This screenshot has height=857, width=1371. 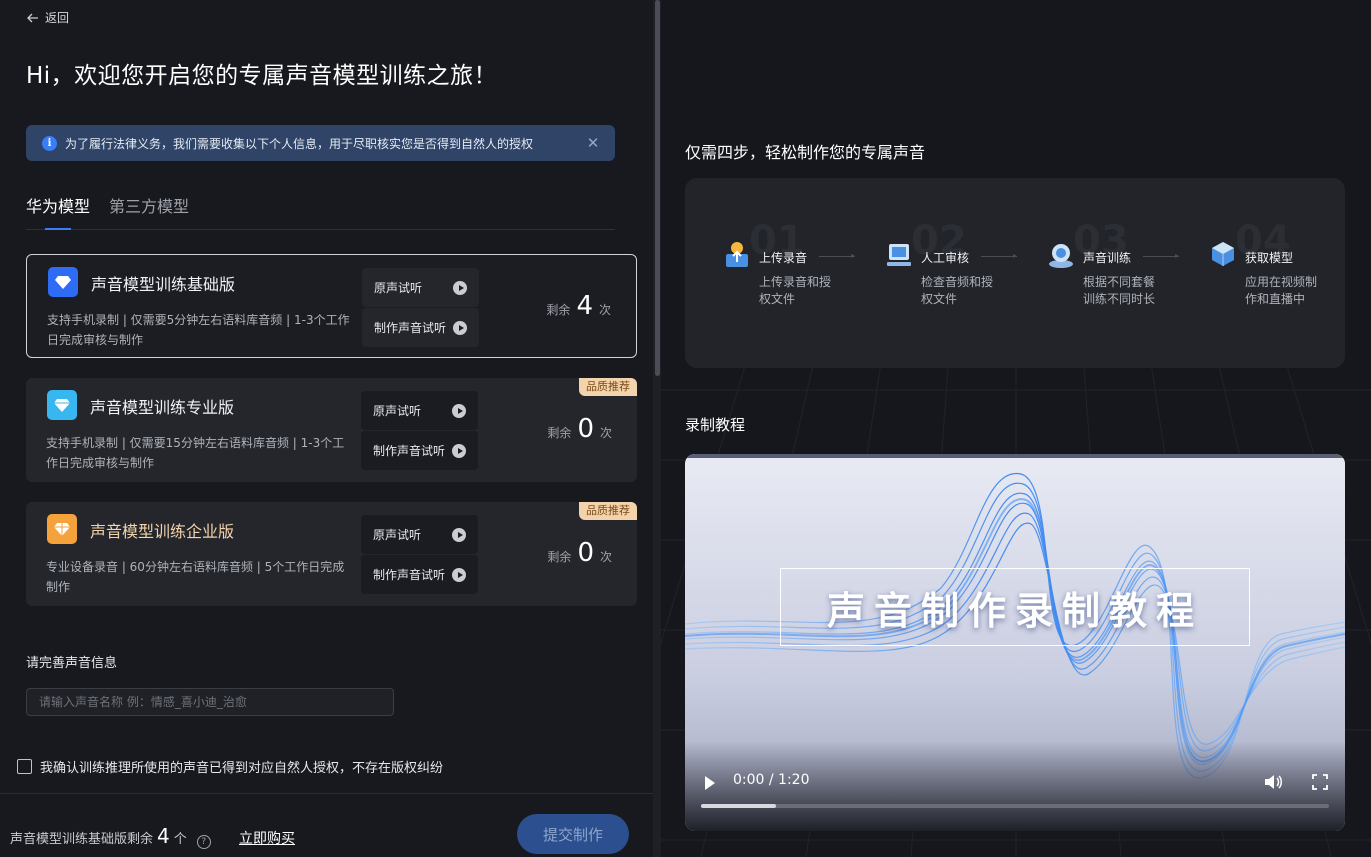 I want to click on video-progress-bar, so click(x=1015, y=806).